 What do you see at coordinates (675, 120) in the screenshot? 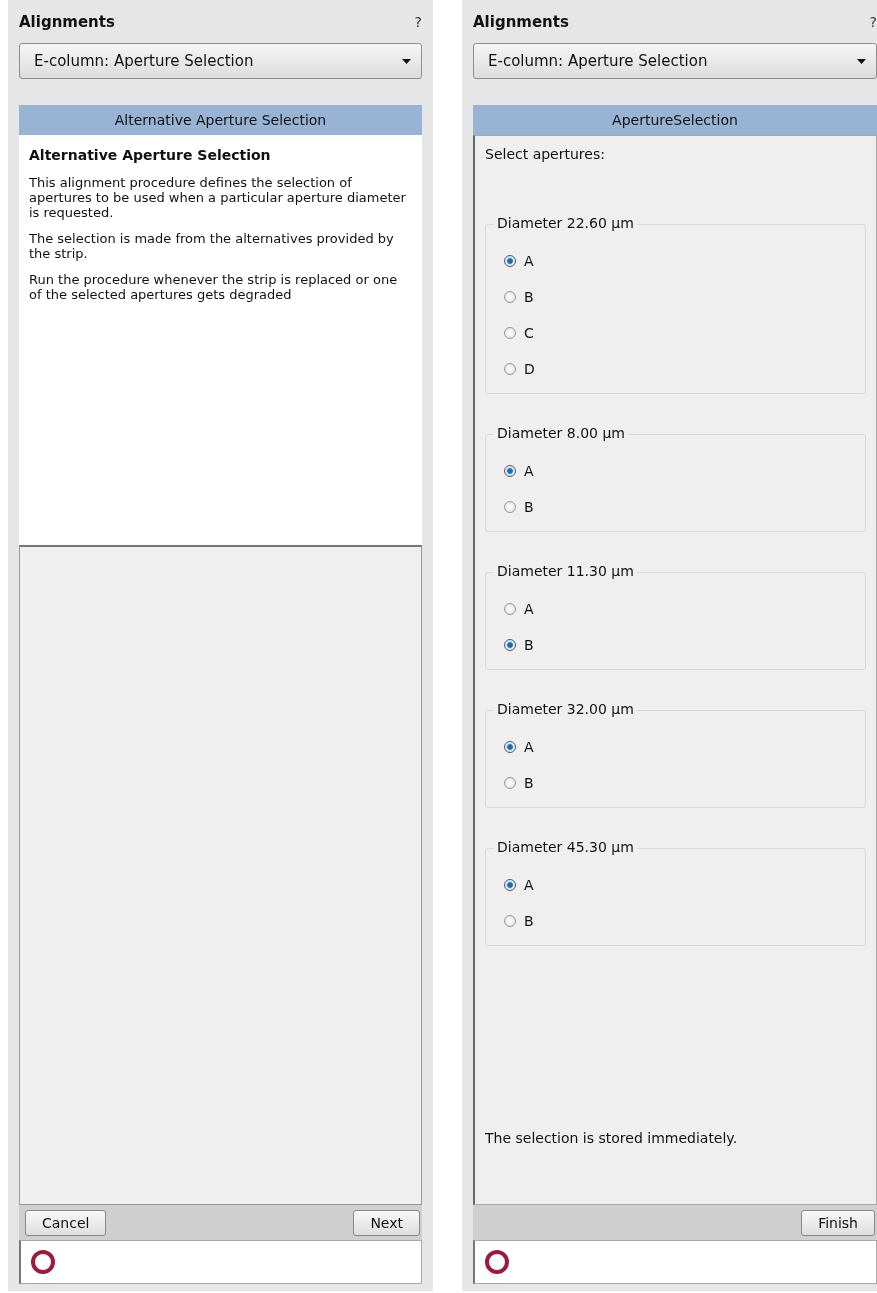
I see `section-header: ApertureSelection` at bounding box center [675, 120].